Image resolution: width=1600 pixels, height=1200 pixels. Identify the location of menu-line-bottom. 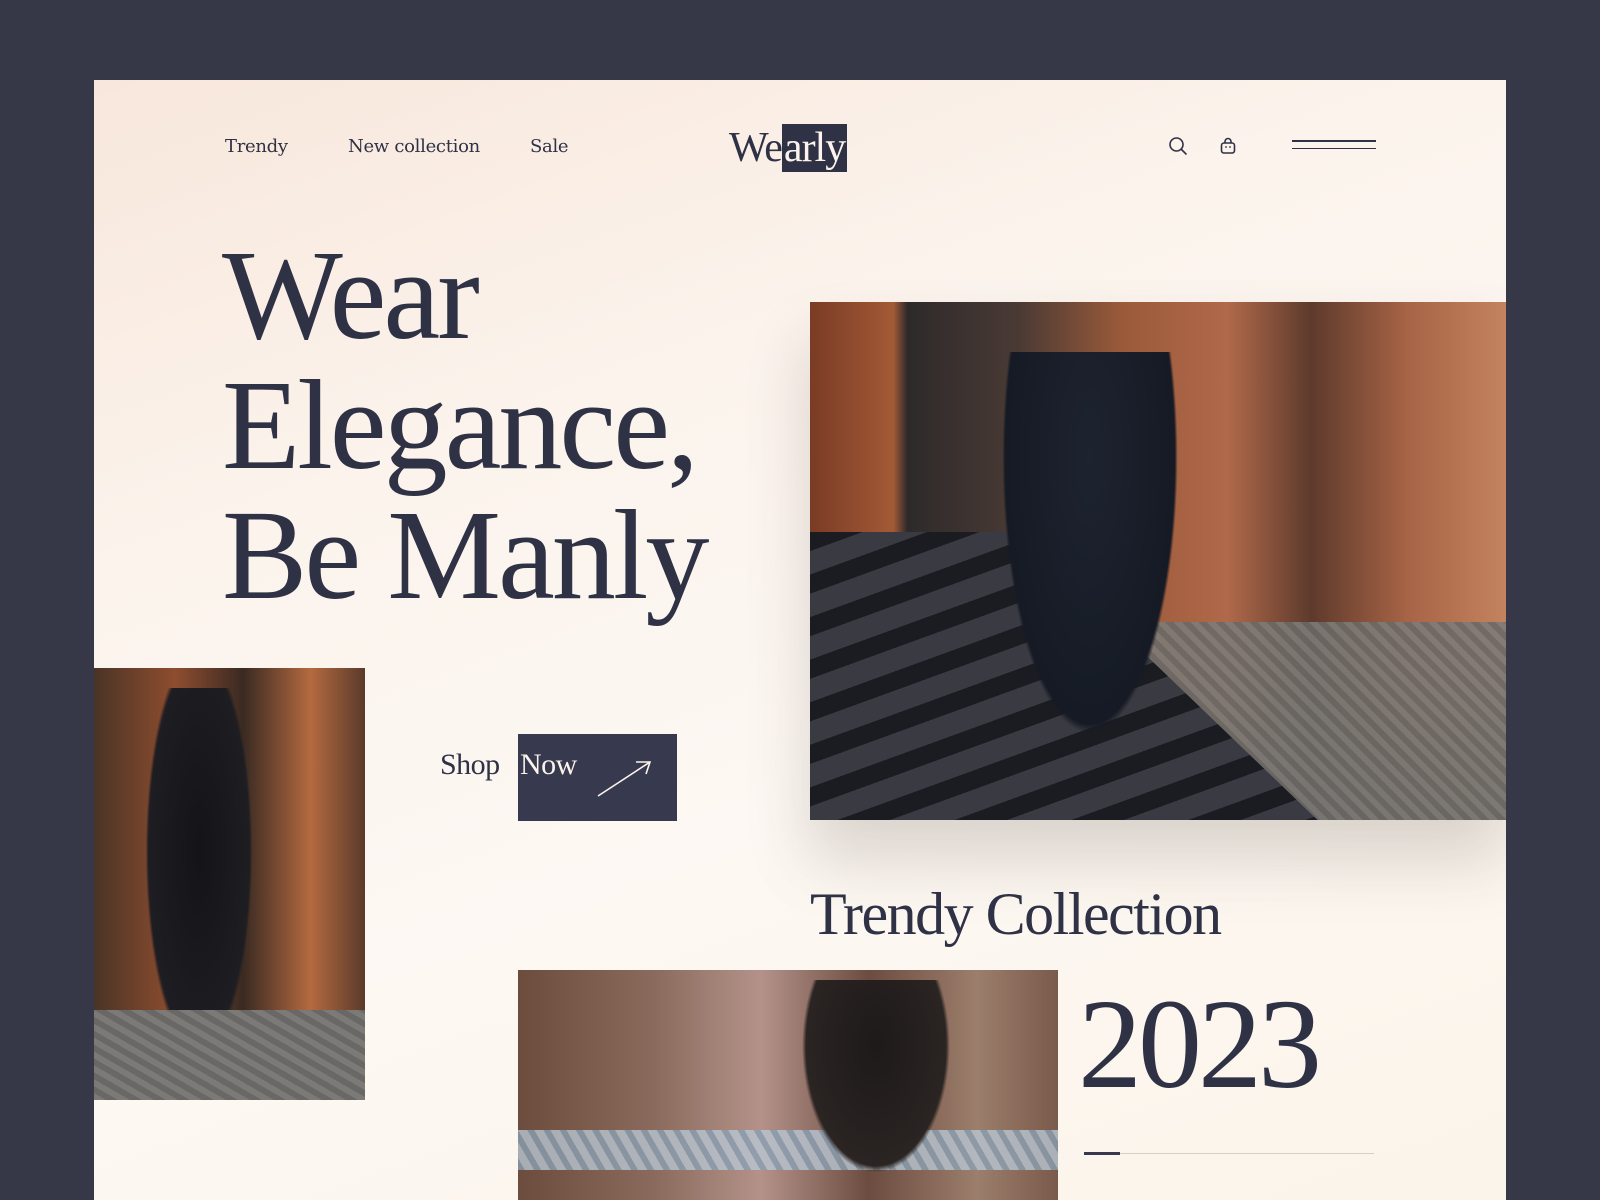
(1334, 148).